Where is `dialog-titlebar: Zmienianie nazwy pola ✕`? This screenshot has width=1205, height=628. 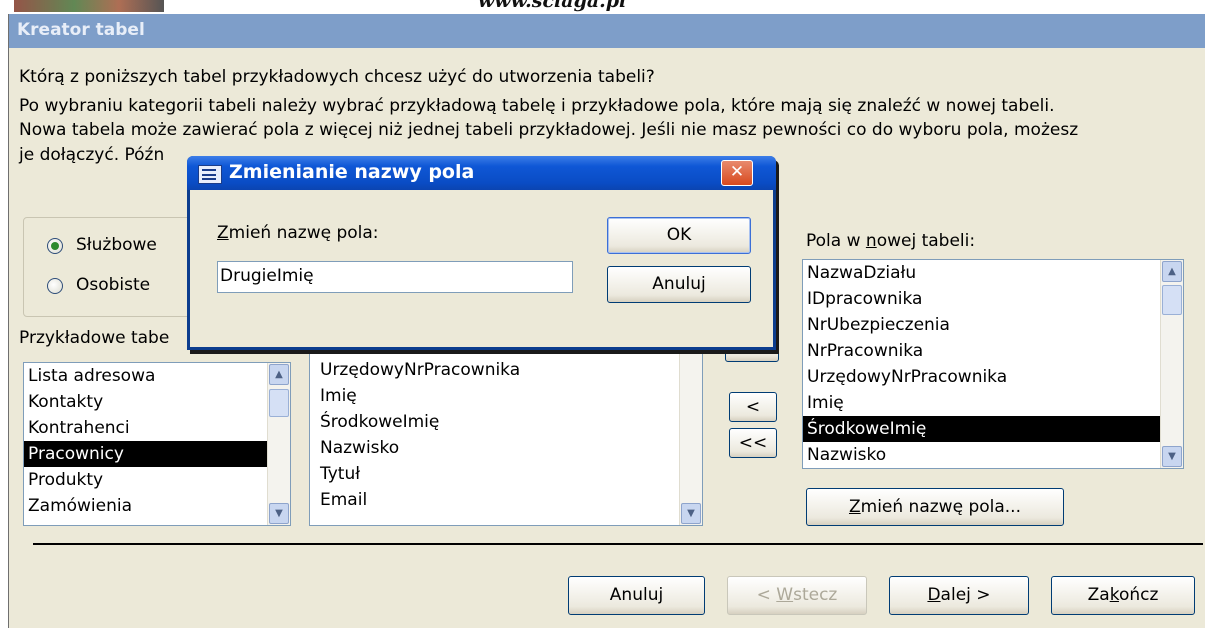 dialog-titlebar: Zmienianie nazwy pola ✕ is located at coordinates (481, 173).